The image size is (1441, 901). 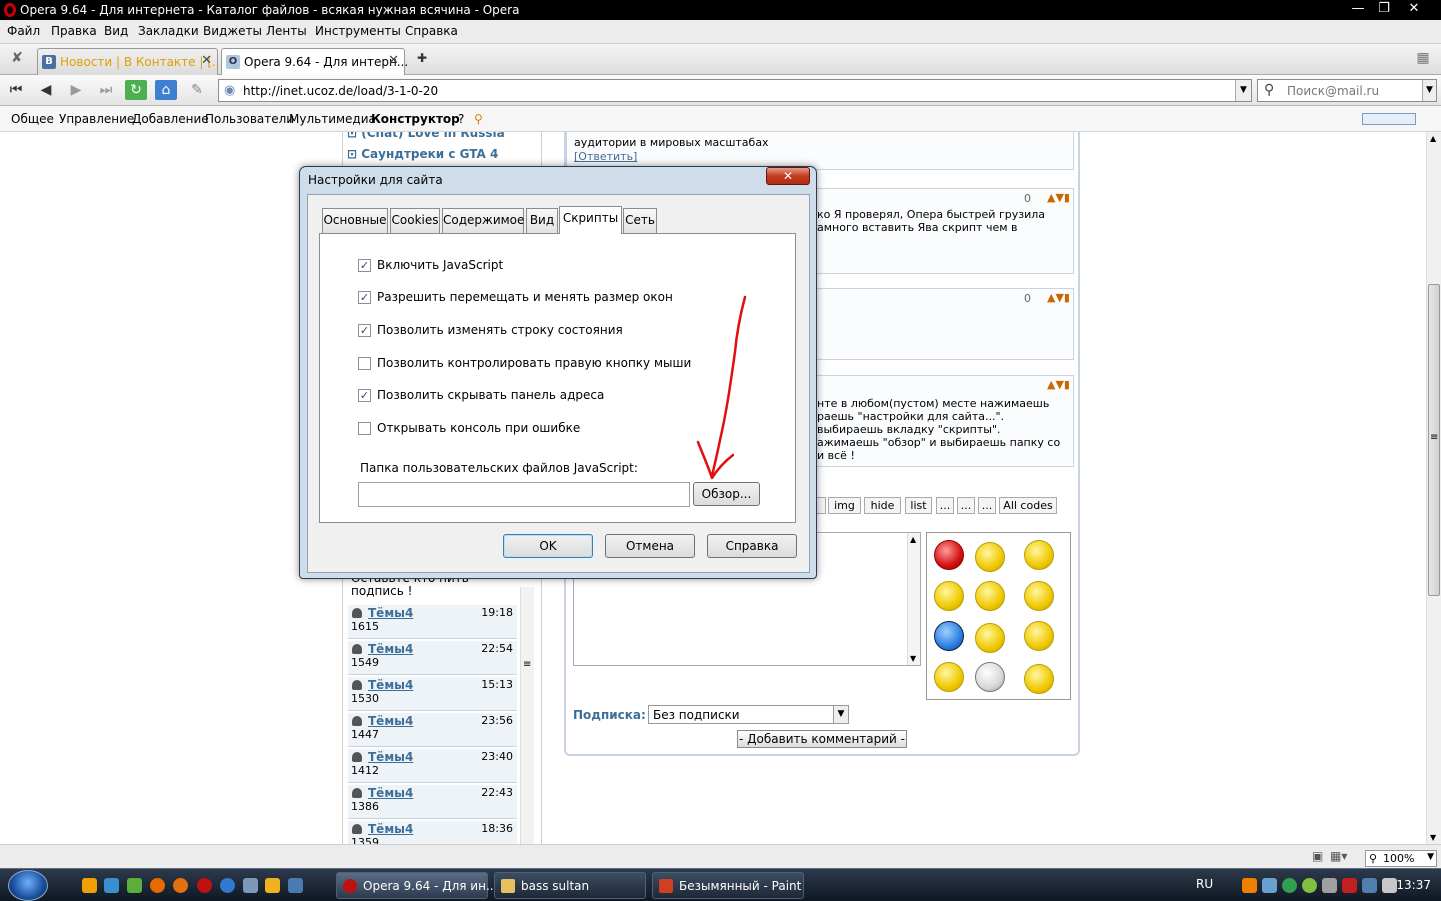 What do you see at coordinates (432, 694) in the screenshot?
I see `forum-row: Тёмы4 15:13 1530` at bounding box center [432, 694].